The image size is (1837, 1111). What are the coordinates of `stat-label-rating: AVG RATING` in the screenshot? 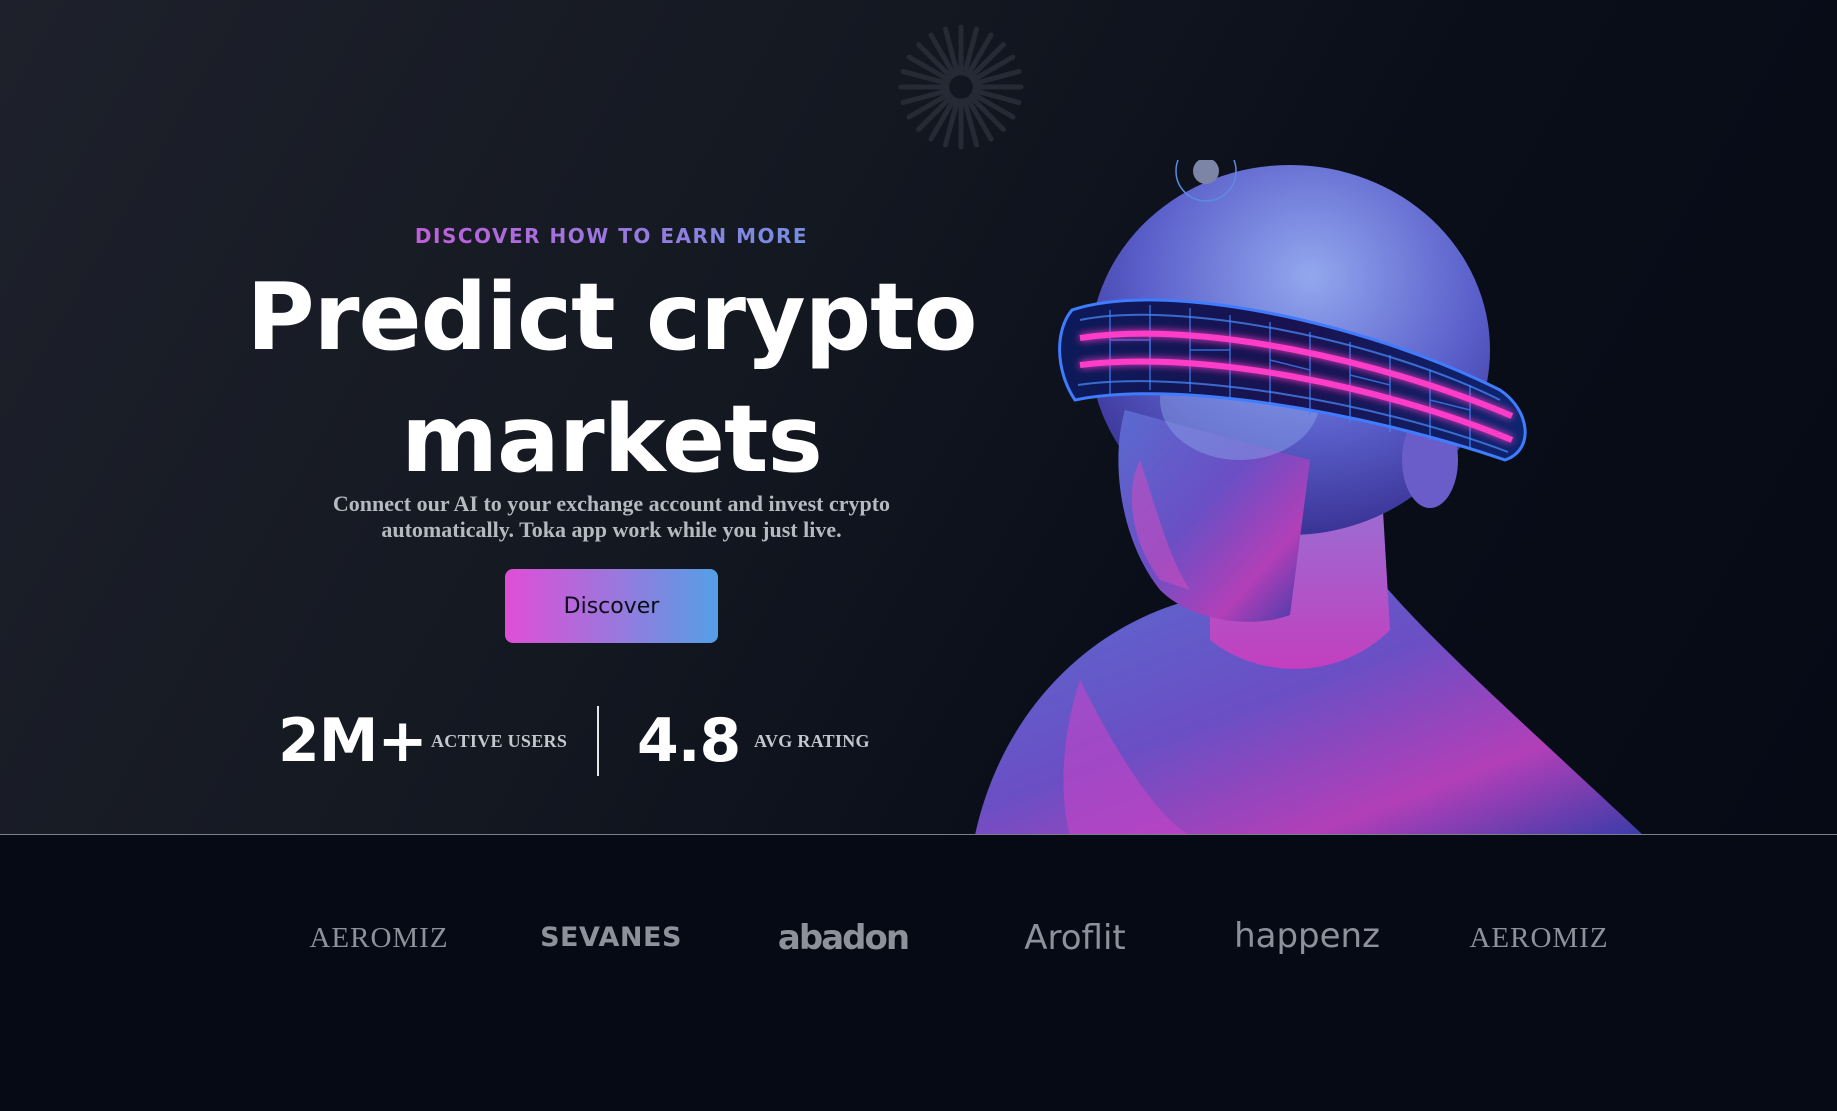 It's located at (812, 741).